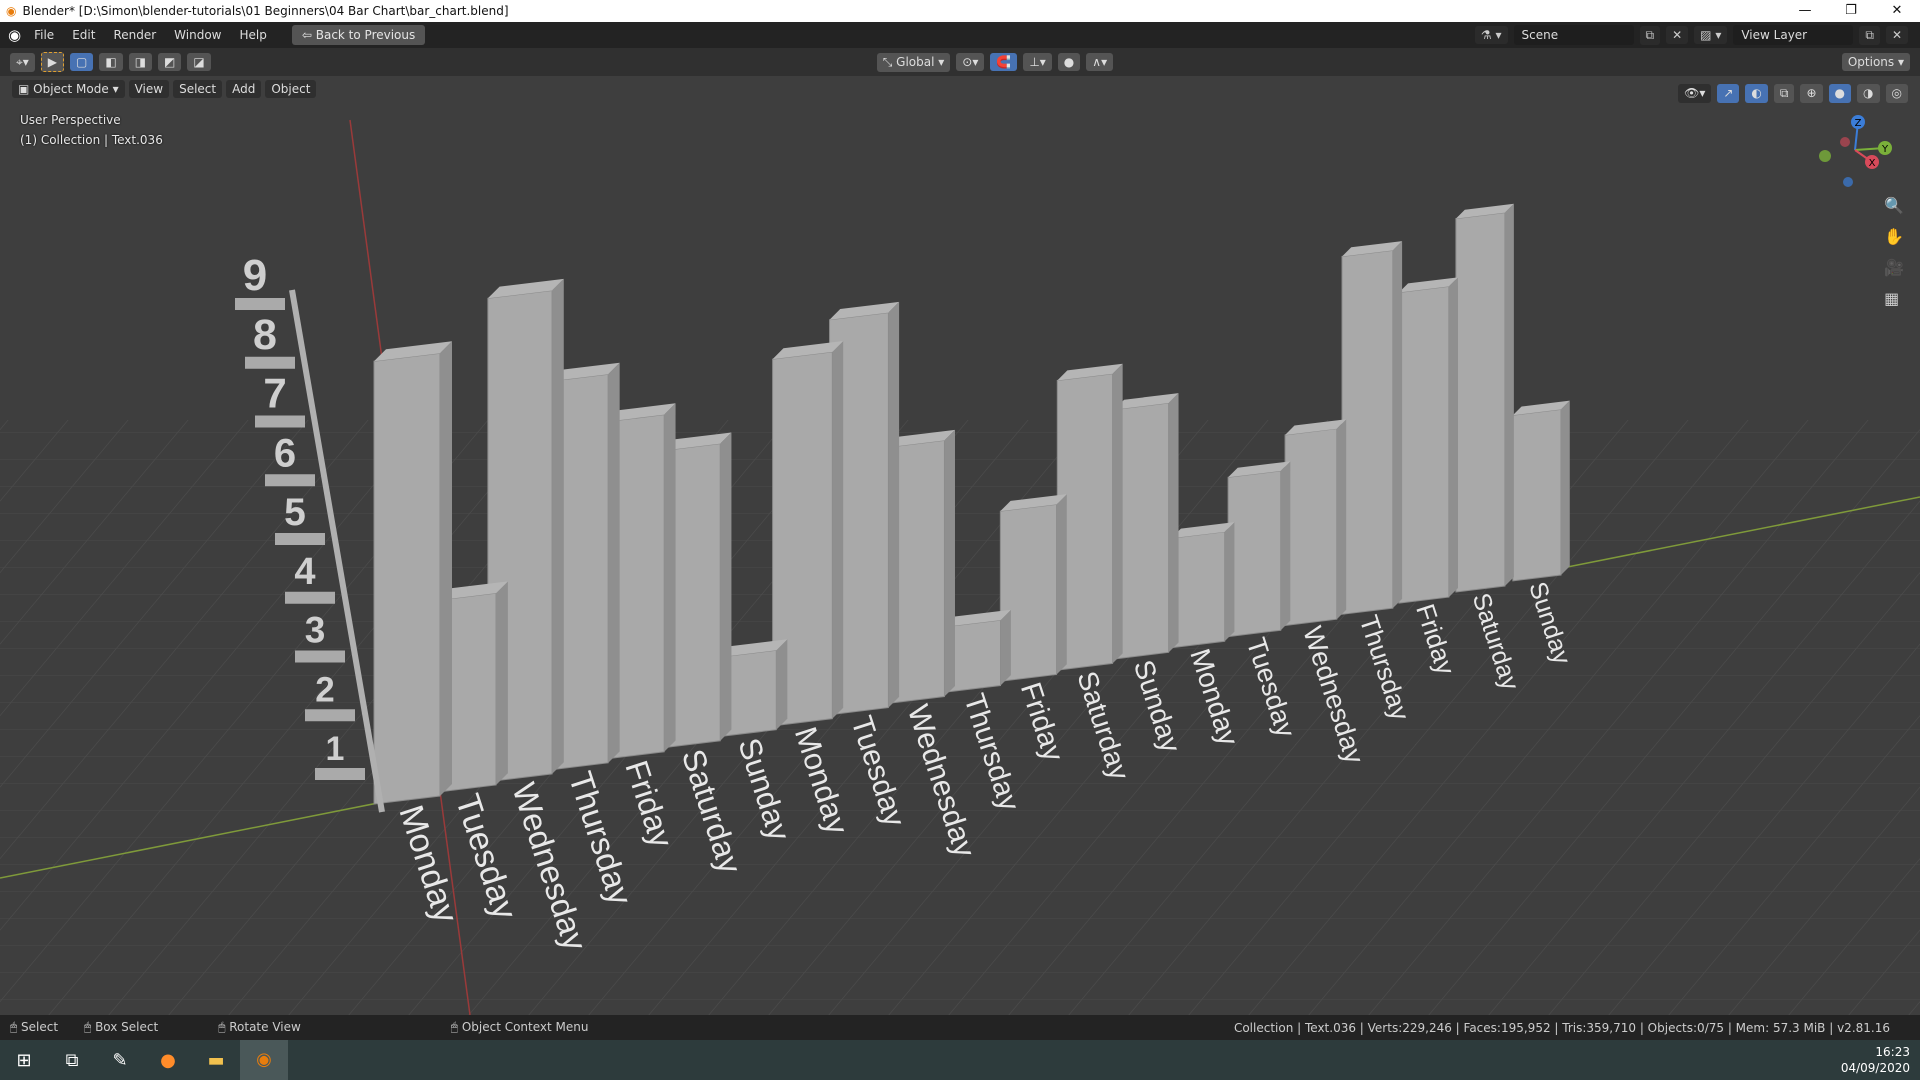 The width and height of the screenshot is (1920, 1080). I want to click on select-mode-invert-icon: ◩, so click(170, 62).